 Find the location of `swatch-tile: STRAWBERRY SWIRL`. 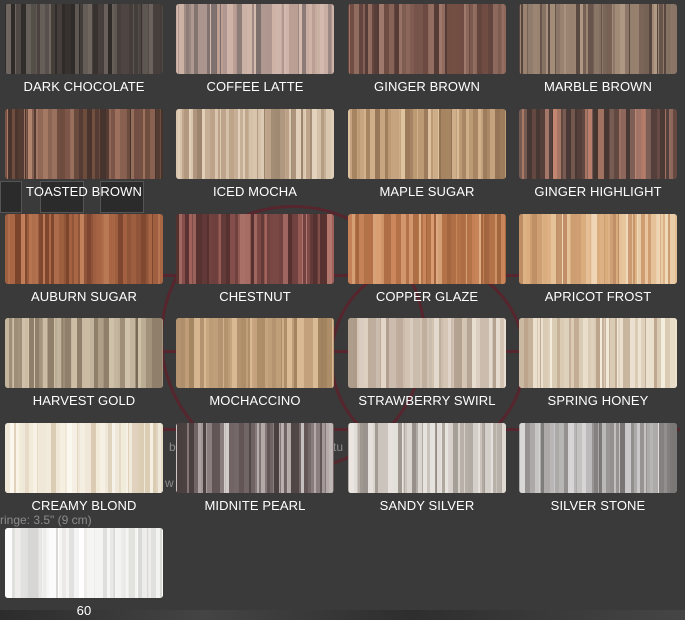

swatch-tile: STRAWBERRY SWIRL is located at coordinates (427, 363).